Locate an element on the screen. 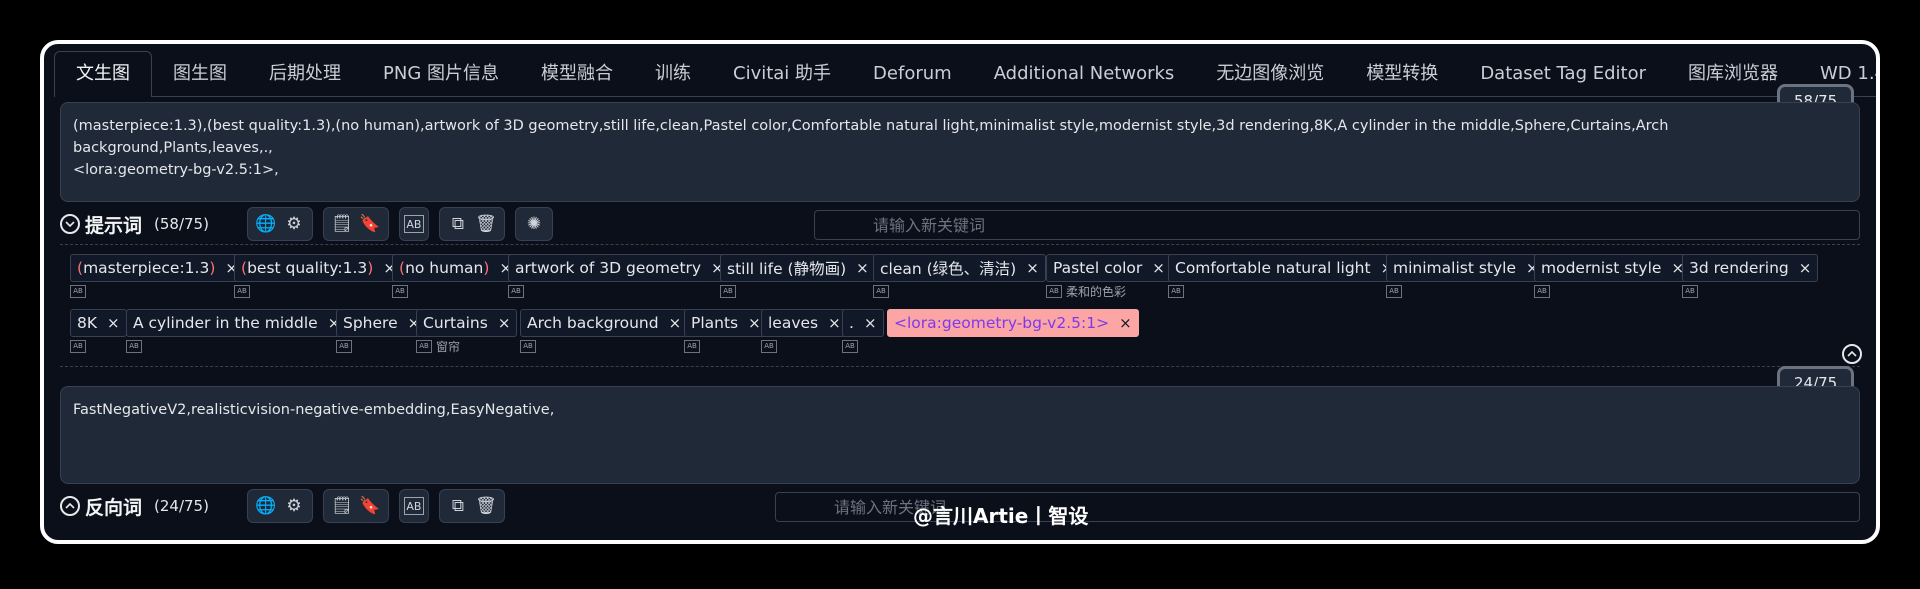 This screenshot has height=589, width=1920. tab-additional-networks: Additional Networks is located at coordinates (1084, 74).